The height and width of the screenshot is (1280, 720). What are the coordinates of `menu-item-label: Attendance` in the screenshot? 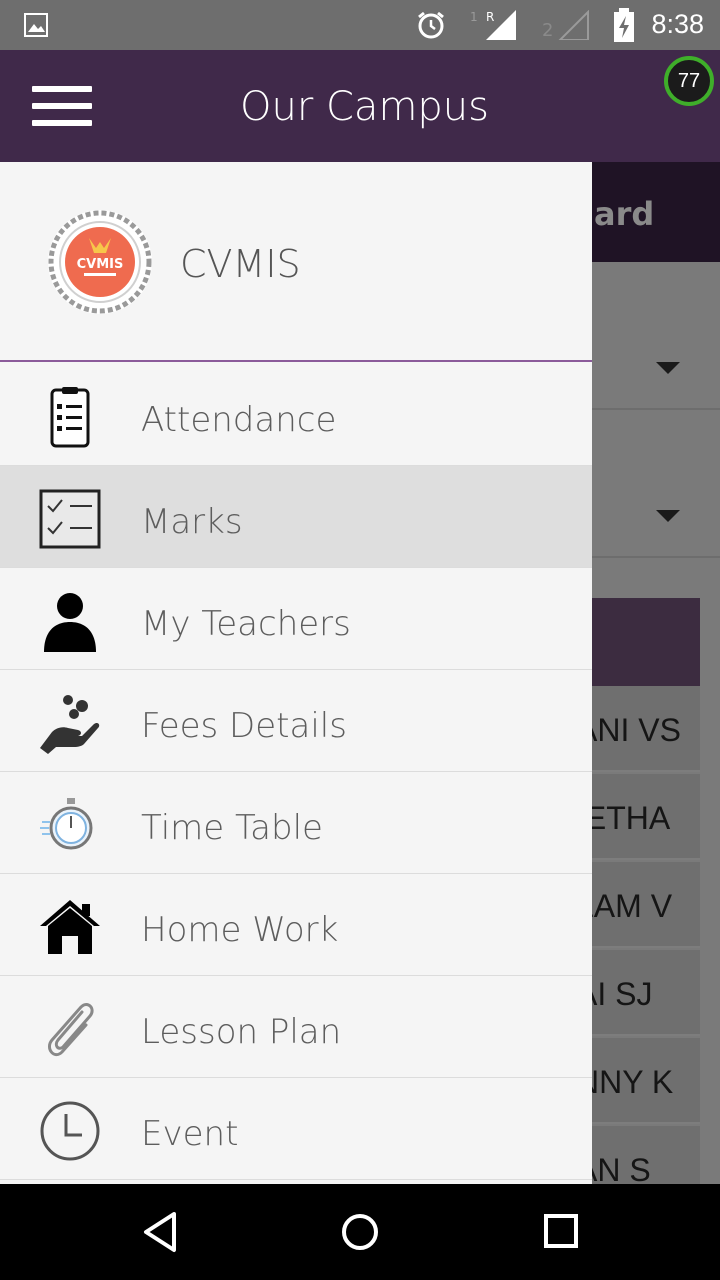 It's located at (239, 420).